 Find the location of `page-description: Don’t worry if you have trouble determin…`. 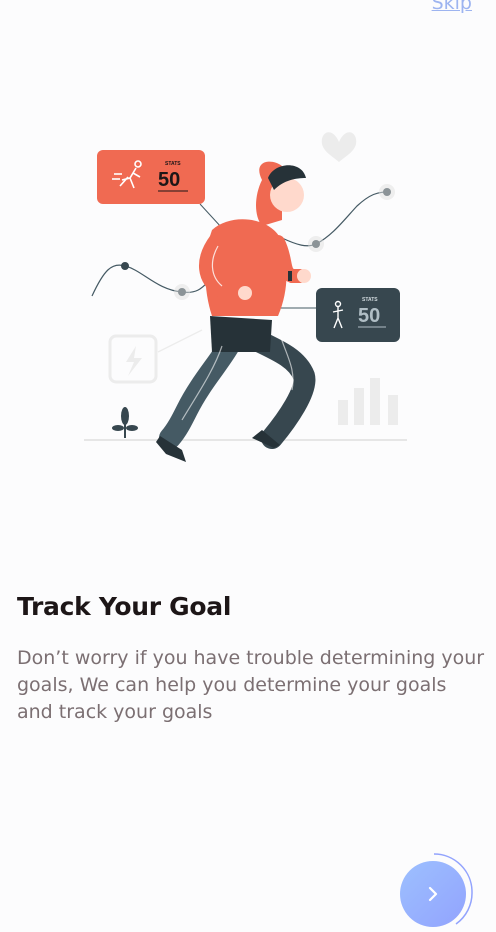

page-description: Don’t worry if you have trouble determin… is located at coordinates (251, 685).